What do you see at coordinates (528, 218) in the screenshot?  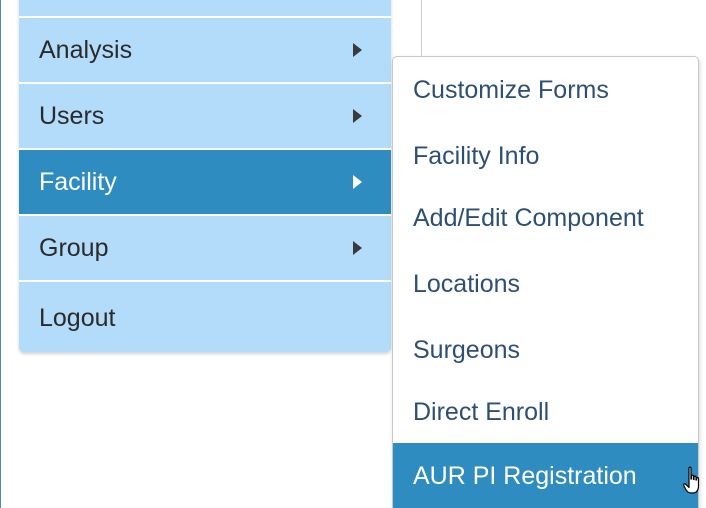 I see `submenu-item-label: Add/Edit Component` at bounding box center [528, 218].